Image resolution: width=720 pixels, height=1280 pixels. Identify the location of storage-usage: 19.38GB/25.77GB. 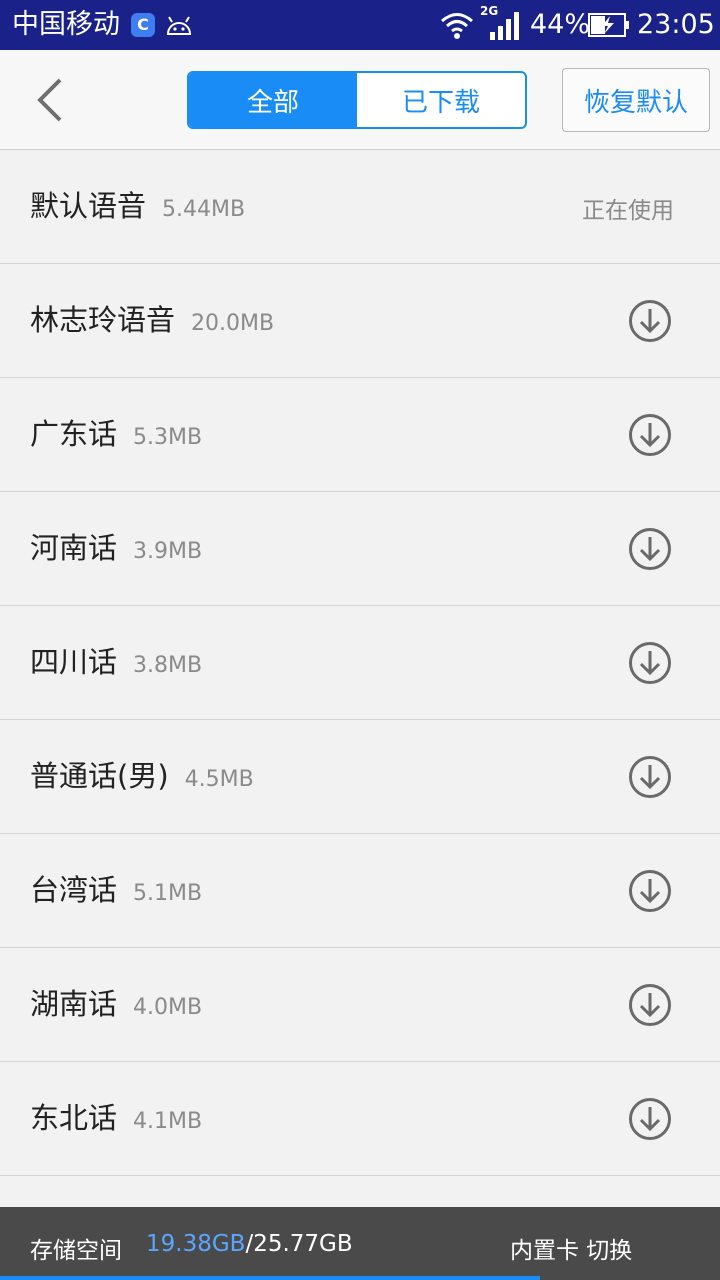
(249, 1244).